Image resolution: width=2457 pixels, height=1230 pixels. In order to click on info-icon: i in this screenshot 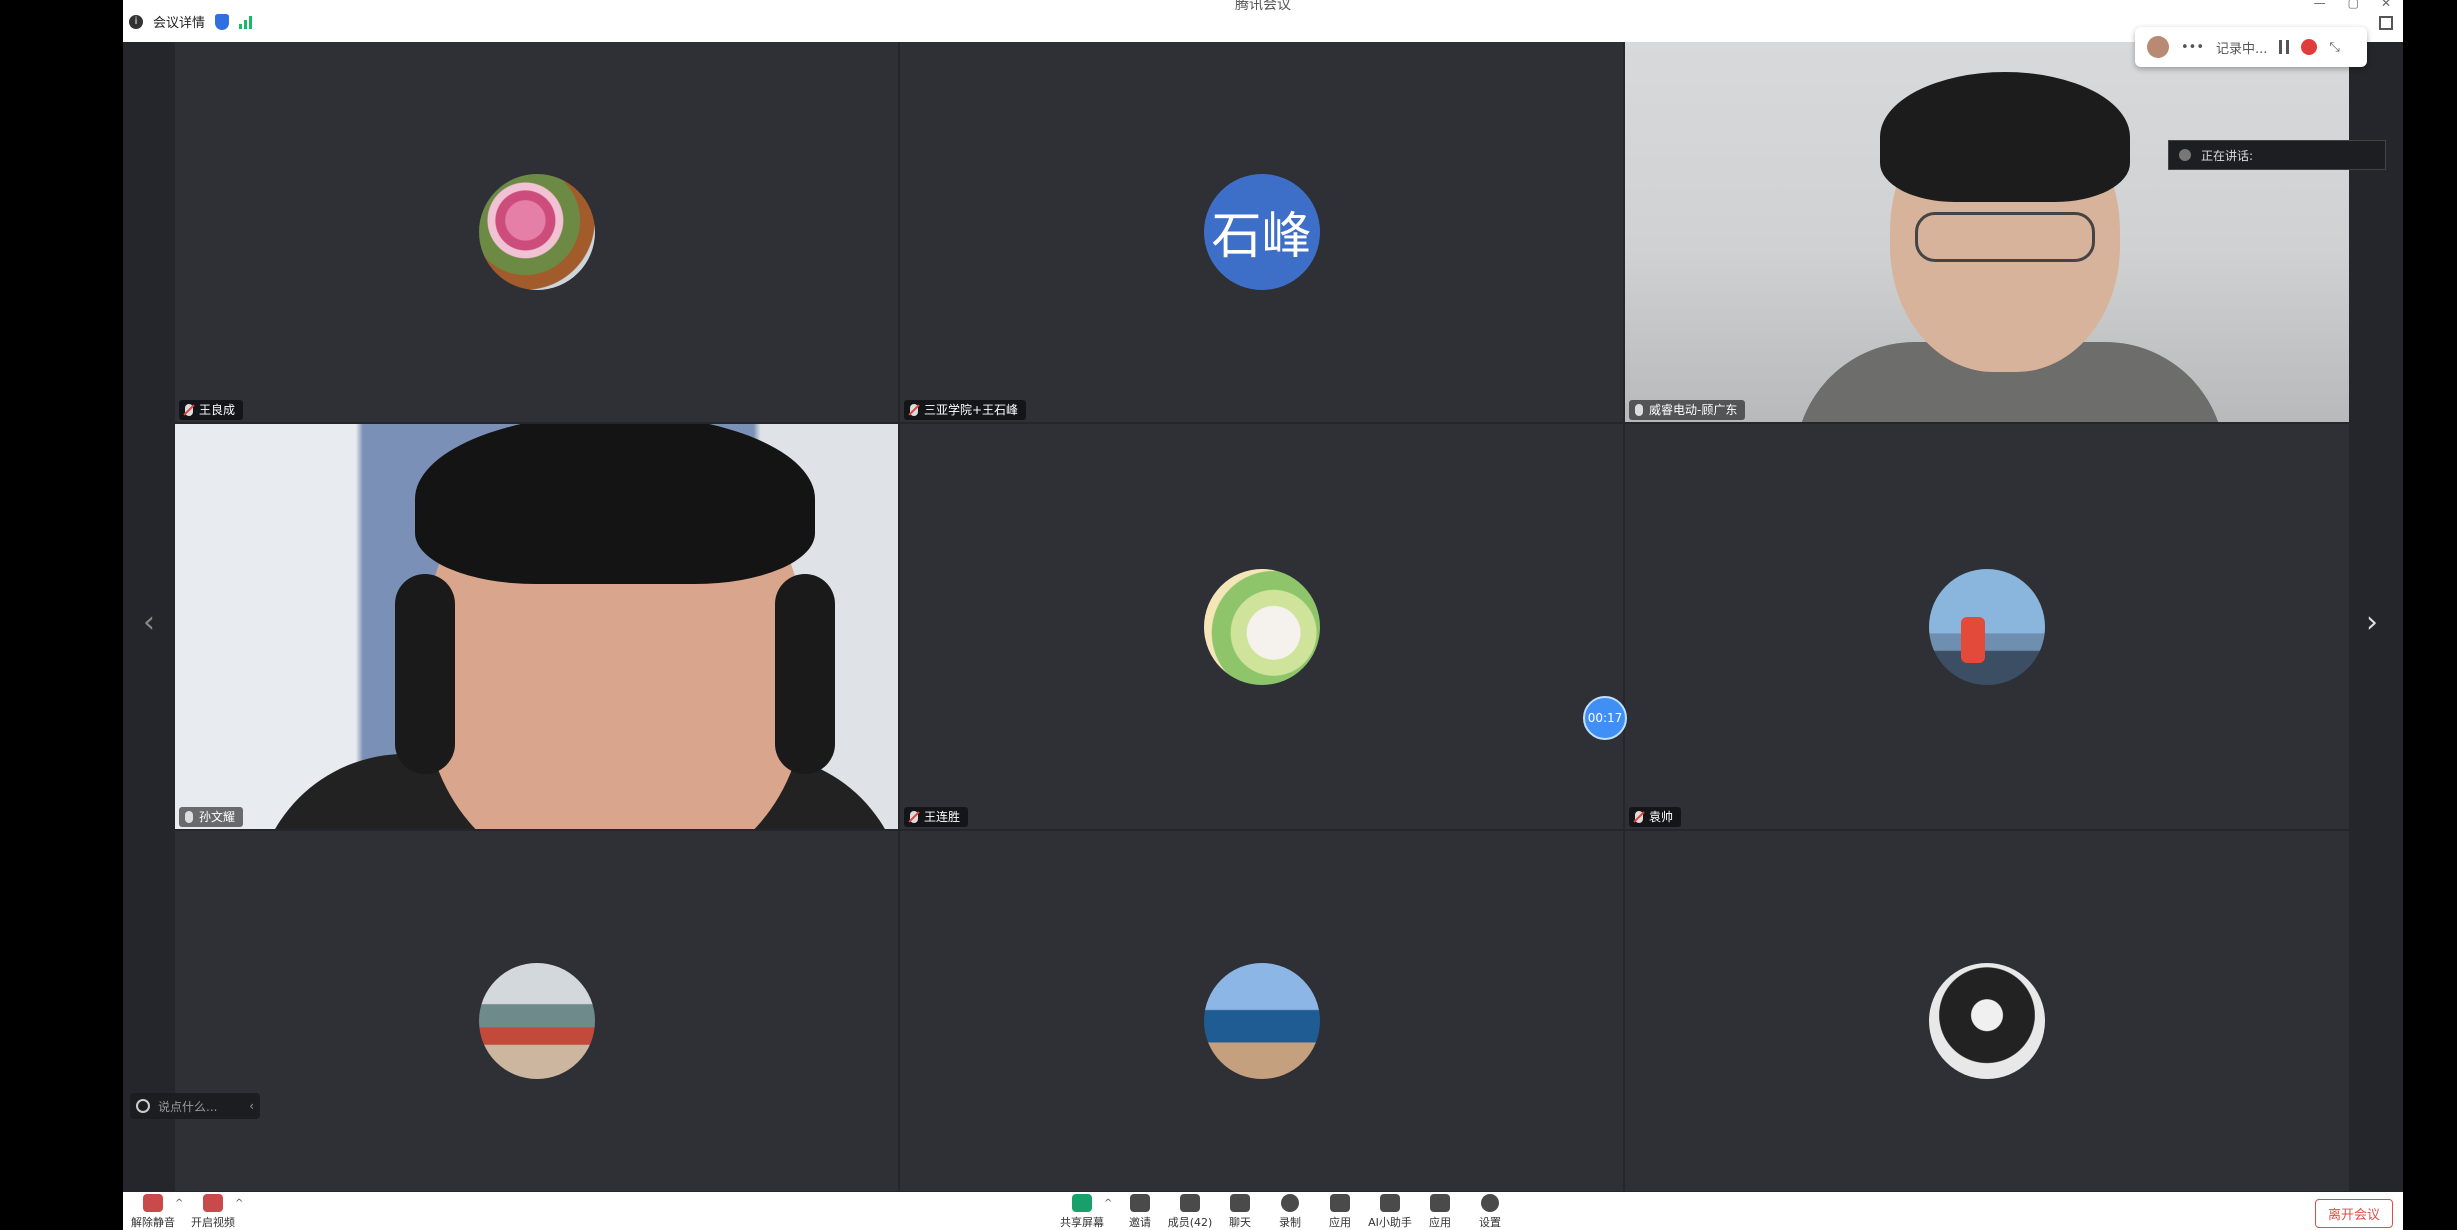, I will do `click(136, 21)`.